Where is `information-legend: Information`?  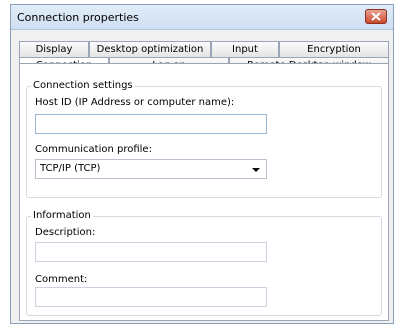
information-legend: Information is located at coordinates (62, 215).